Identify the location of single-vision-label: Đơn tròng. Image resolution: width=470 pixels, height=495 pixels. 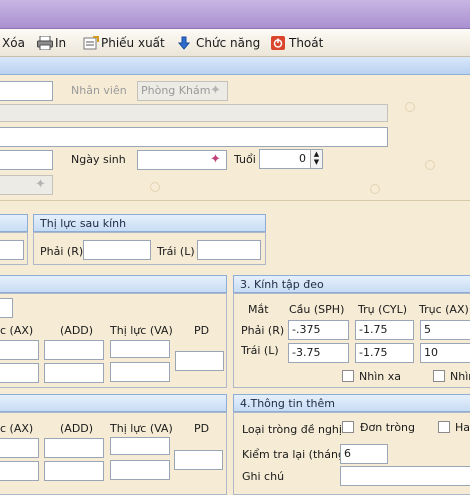
(387, 427).